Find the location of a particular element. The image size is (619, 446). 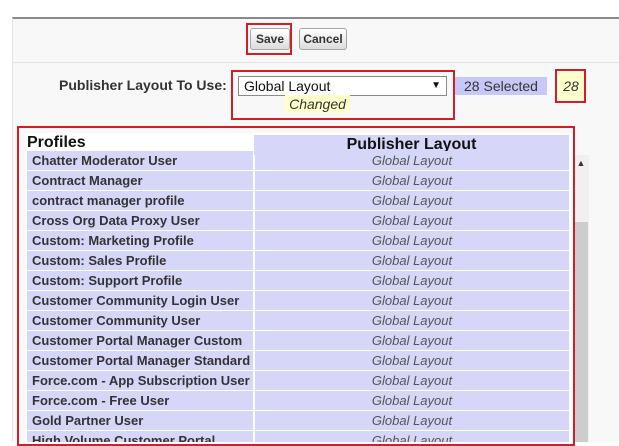

profile-name-cell: Force.com - App Subscription User is located at coordinates (140, 380).